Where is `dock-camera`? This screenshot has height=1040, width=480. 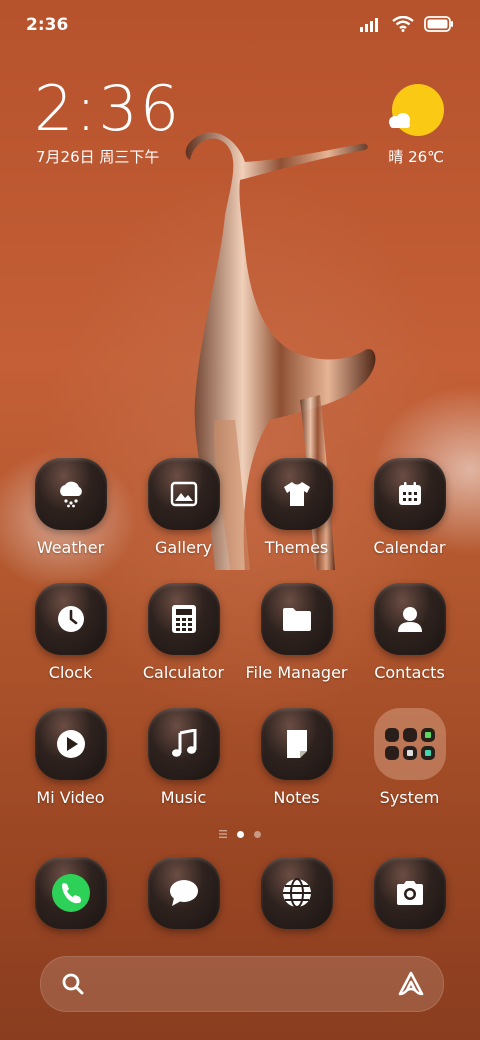 dock-camera is located at coordinates (409, 893).